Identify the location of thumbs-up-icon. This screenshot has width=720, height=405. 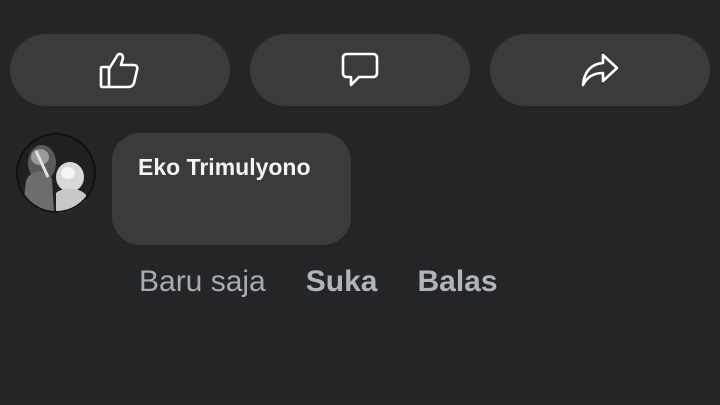
(120, 70).